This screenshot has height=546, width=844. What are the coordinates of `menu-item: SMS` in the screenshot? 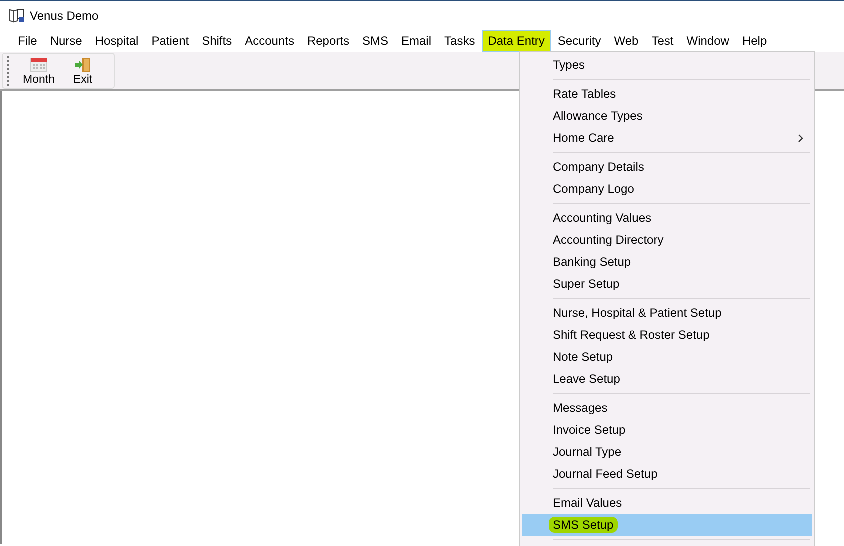 It's located at (375, 41).